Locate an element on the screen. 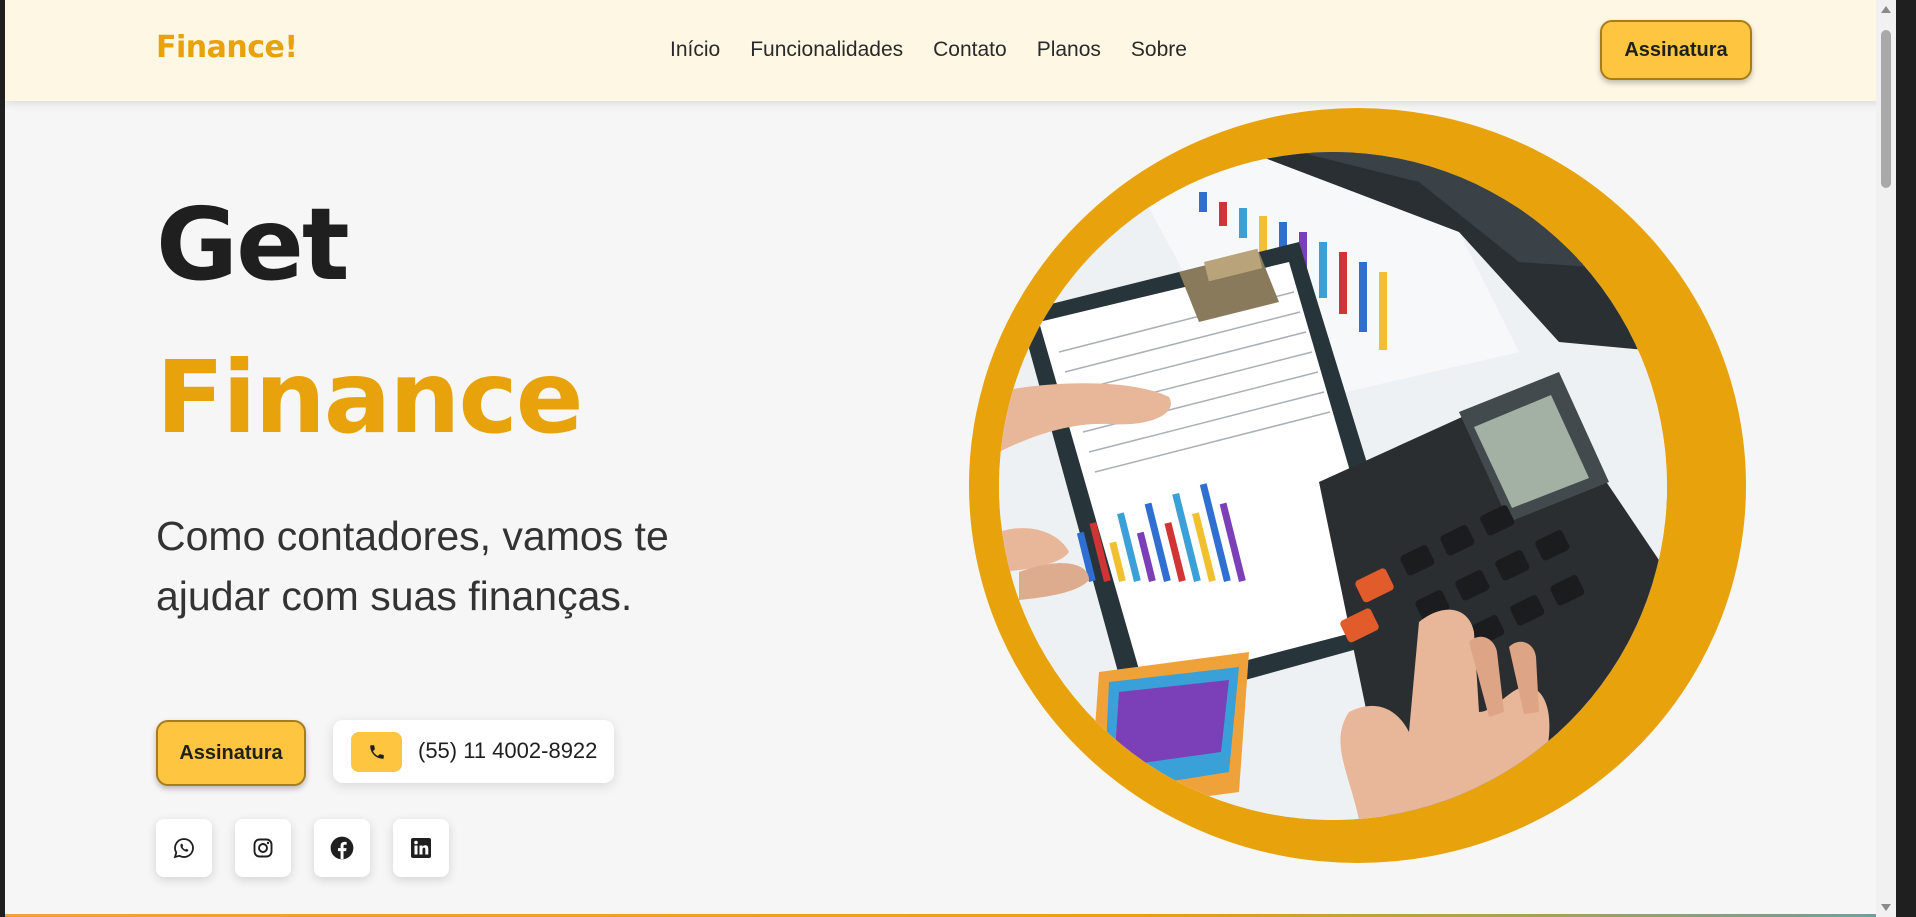 The width and height of the screenshot is (1916, 917). hero-title-finance: Finance is located at coordinates (370, 397).